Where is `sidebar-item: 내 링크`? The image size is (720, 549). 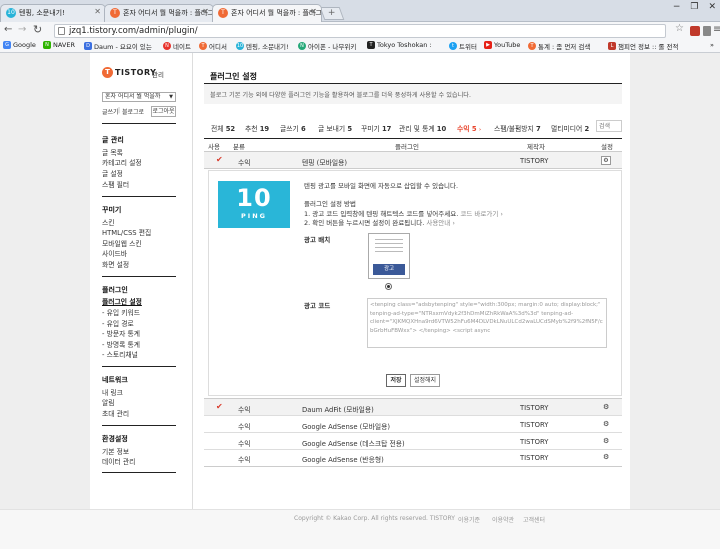
sidebar-item: 내 링크 is located at coordinates (112, 392).